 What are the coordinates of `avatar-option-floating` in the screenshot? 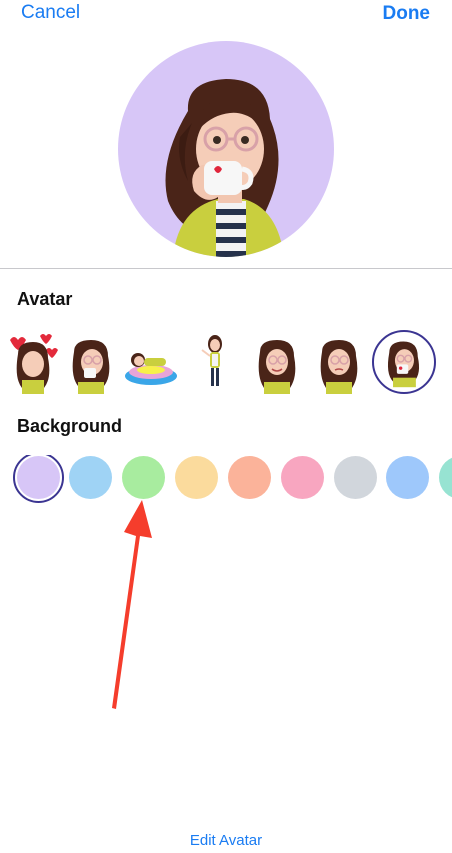 It's located at (151, 362).